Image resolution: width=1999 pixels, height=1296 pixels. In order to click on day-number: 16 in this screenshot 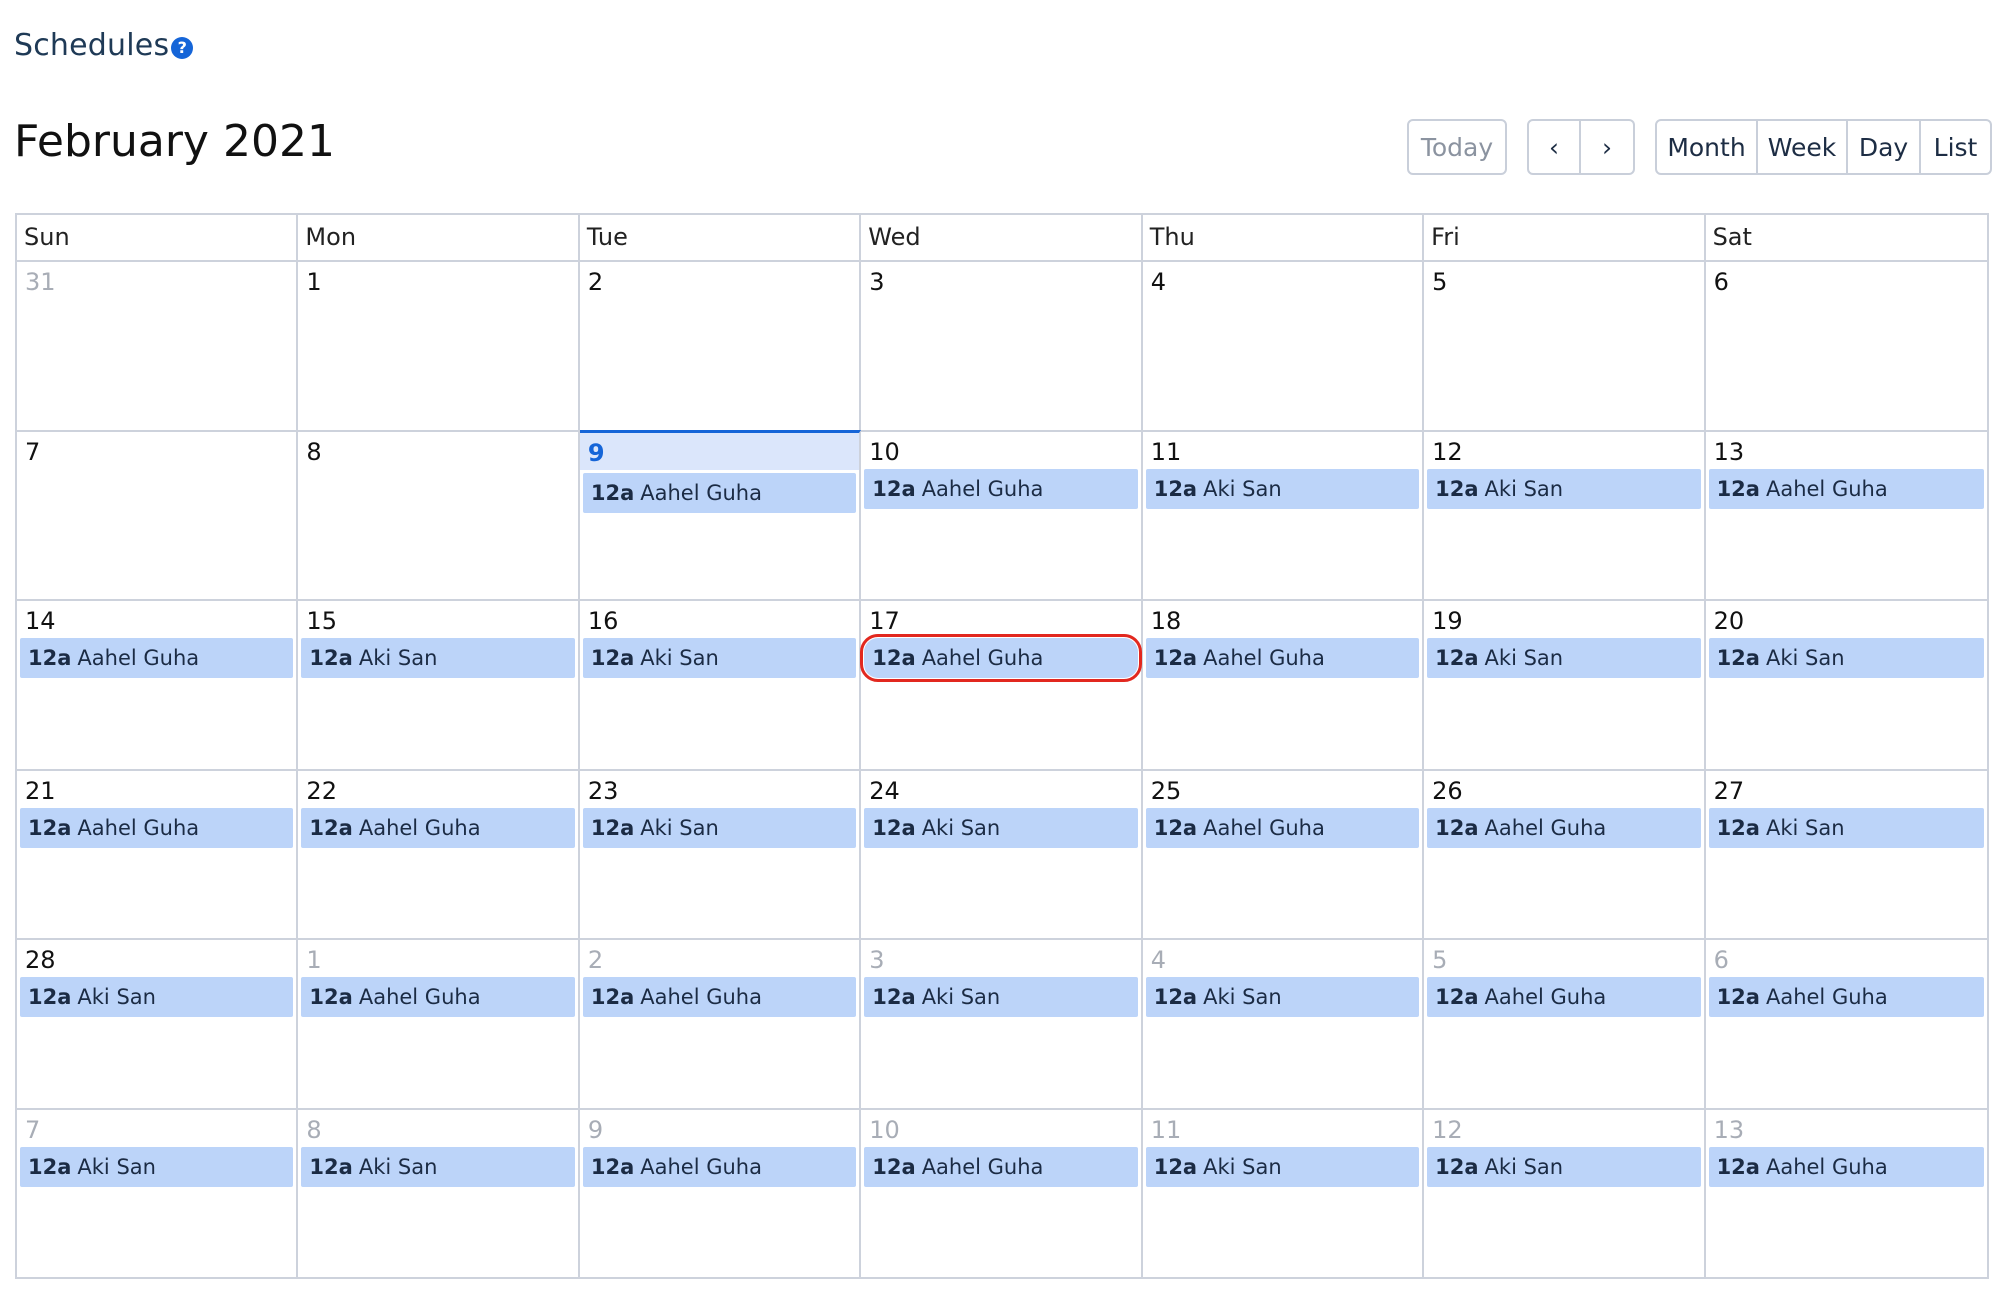, I will do `click(719, 618)`.